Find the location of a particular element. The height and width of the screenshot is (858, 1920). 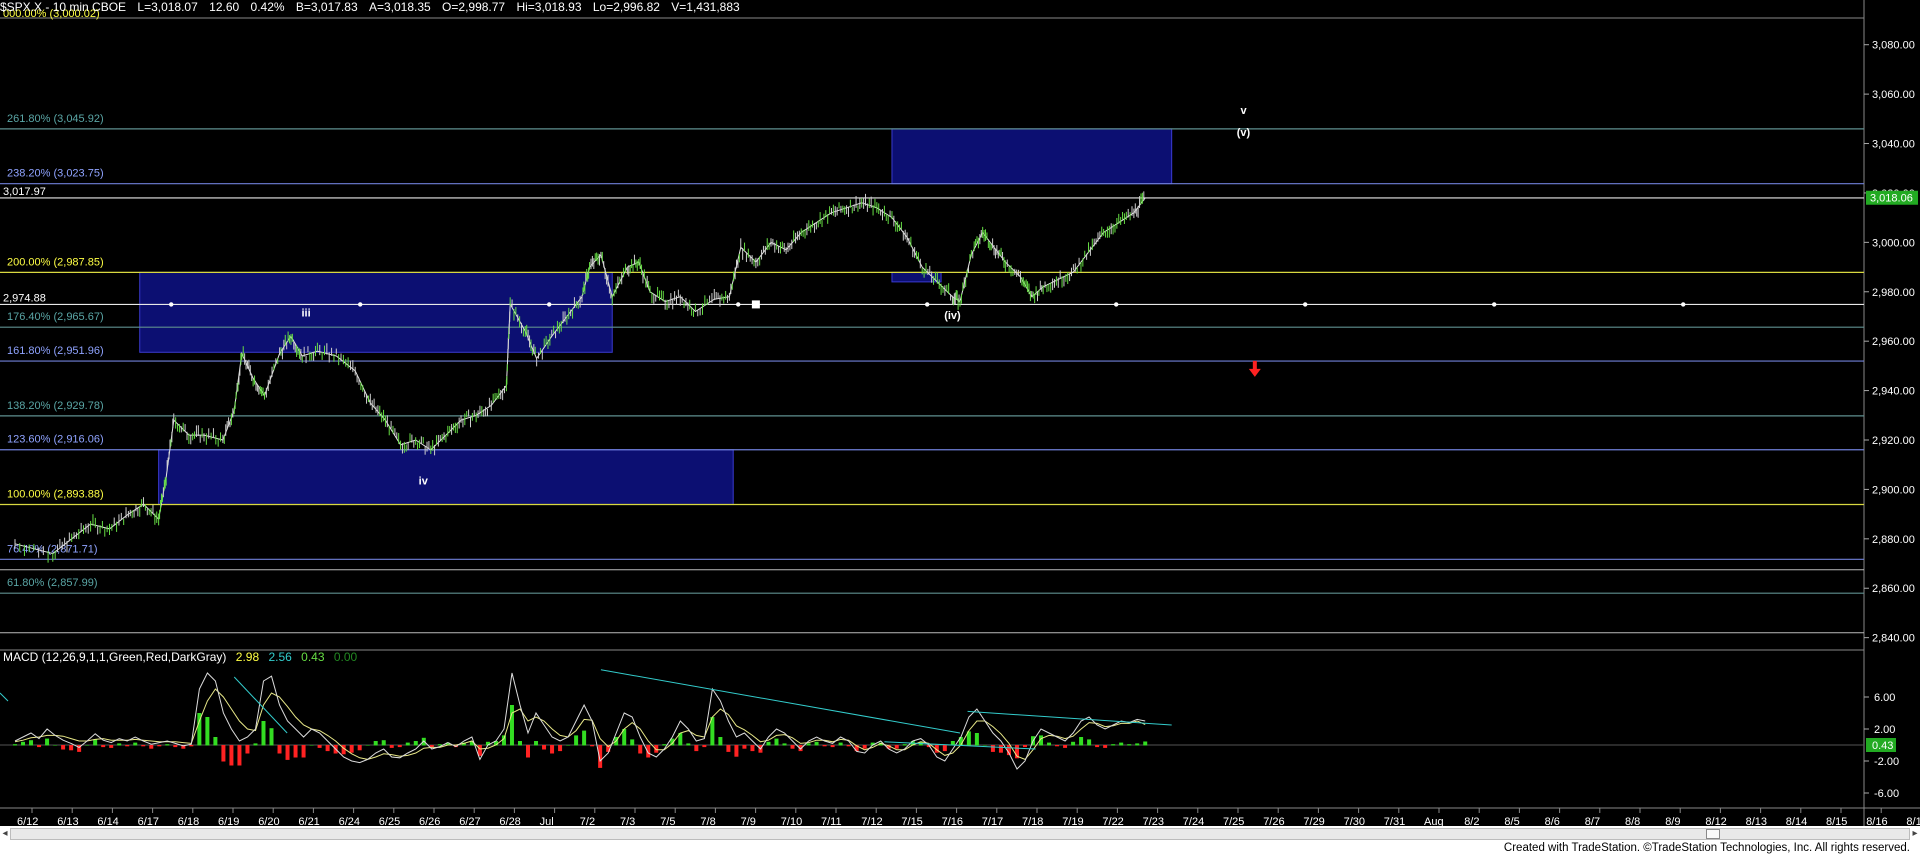

fib-label: 261.80% (3,045.92) is located at coordinates (55, 119).